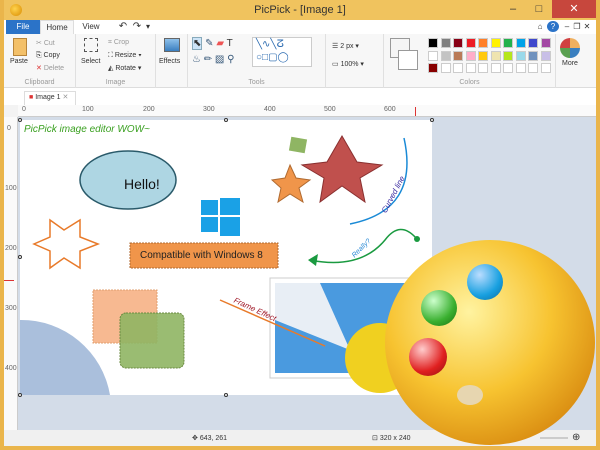 Image resolution: width=600 pixels, height=450 pixels. I want to click on minimize-button: –, so click(513, 9).